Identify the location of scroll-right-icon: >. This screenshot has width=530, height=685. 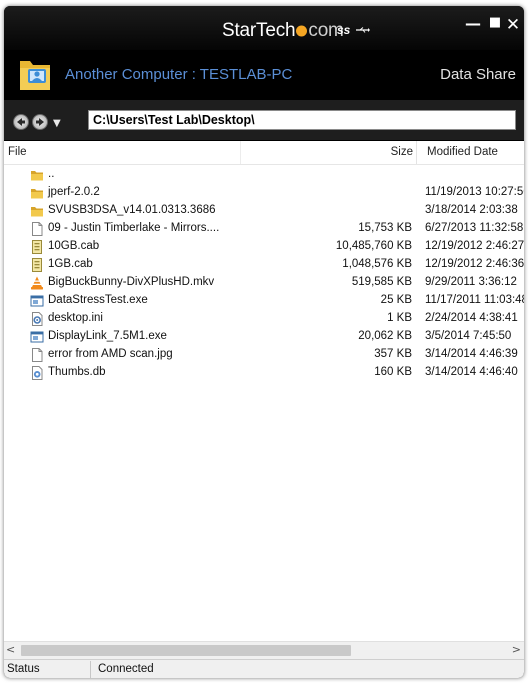
(516, 649).